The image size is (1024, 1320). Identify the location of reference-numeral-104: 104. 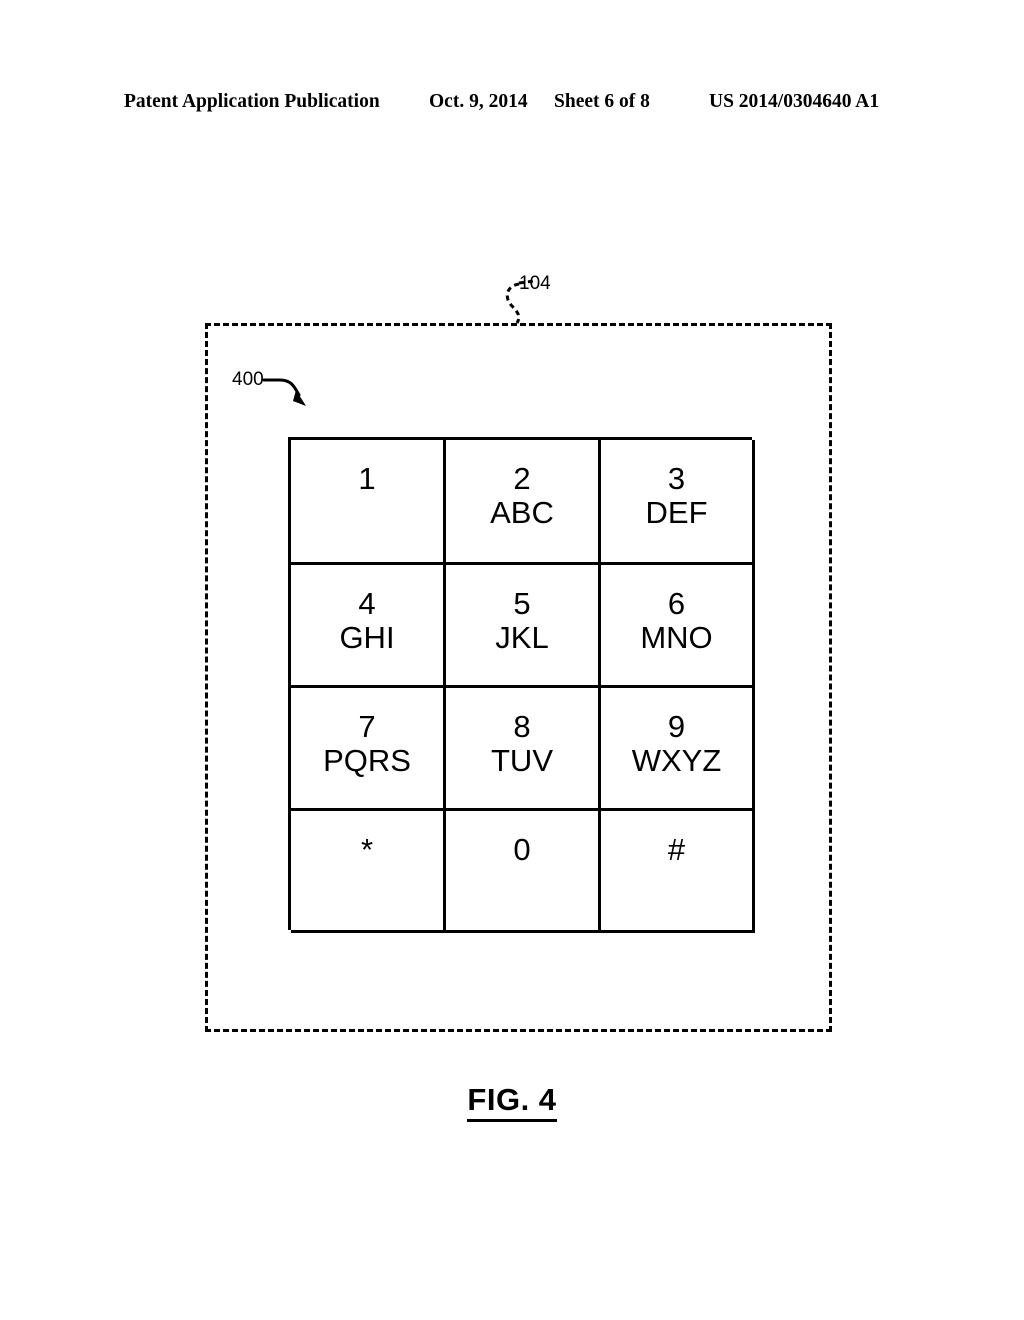
(535, 283).